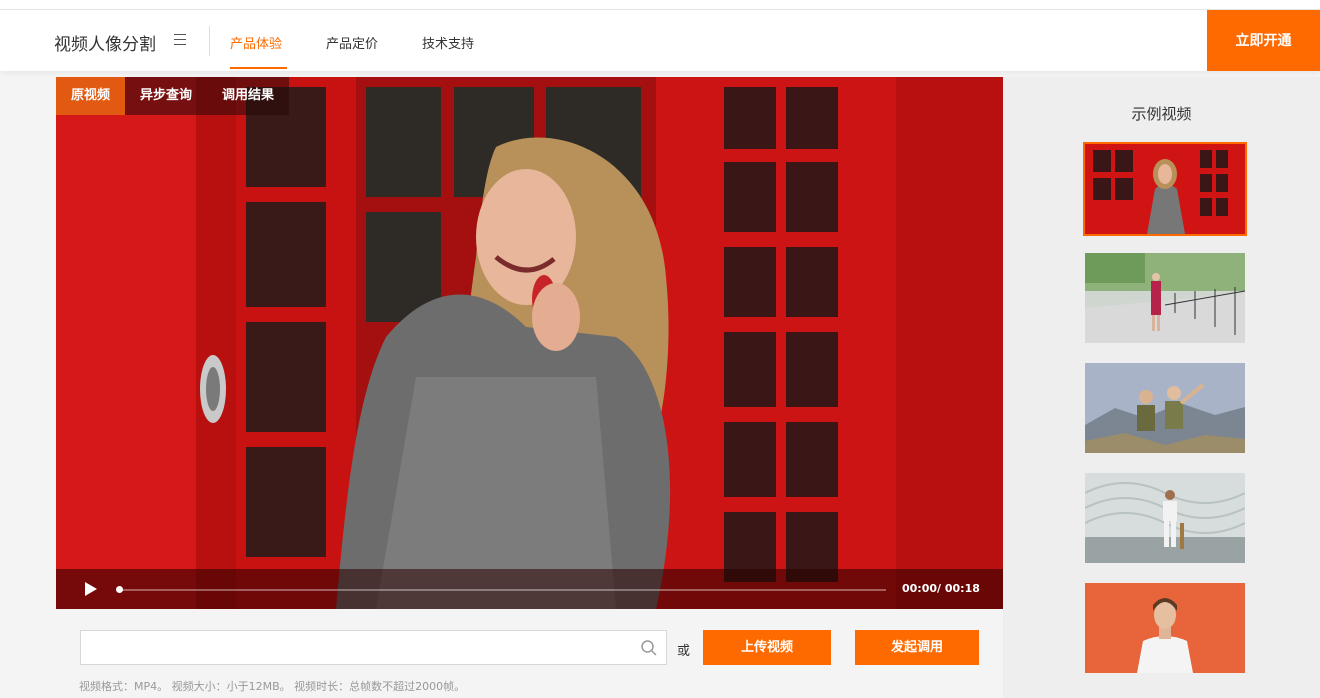  I want to click on nav-divider, so click(209, 41).